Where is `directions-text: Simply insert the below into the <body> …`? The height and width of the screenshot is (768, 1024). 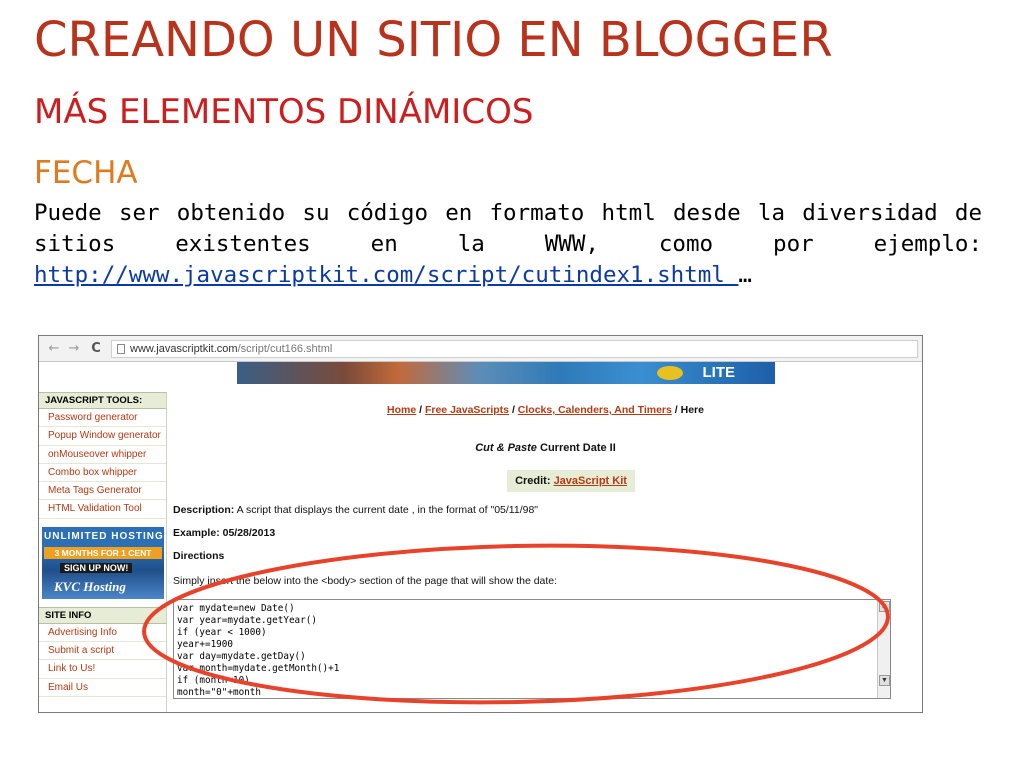 directions-text: Simply insert the below into the <body> … is located at coordinates (365, 581).